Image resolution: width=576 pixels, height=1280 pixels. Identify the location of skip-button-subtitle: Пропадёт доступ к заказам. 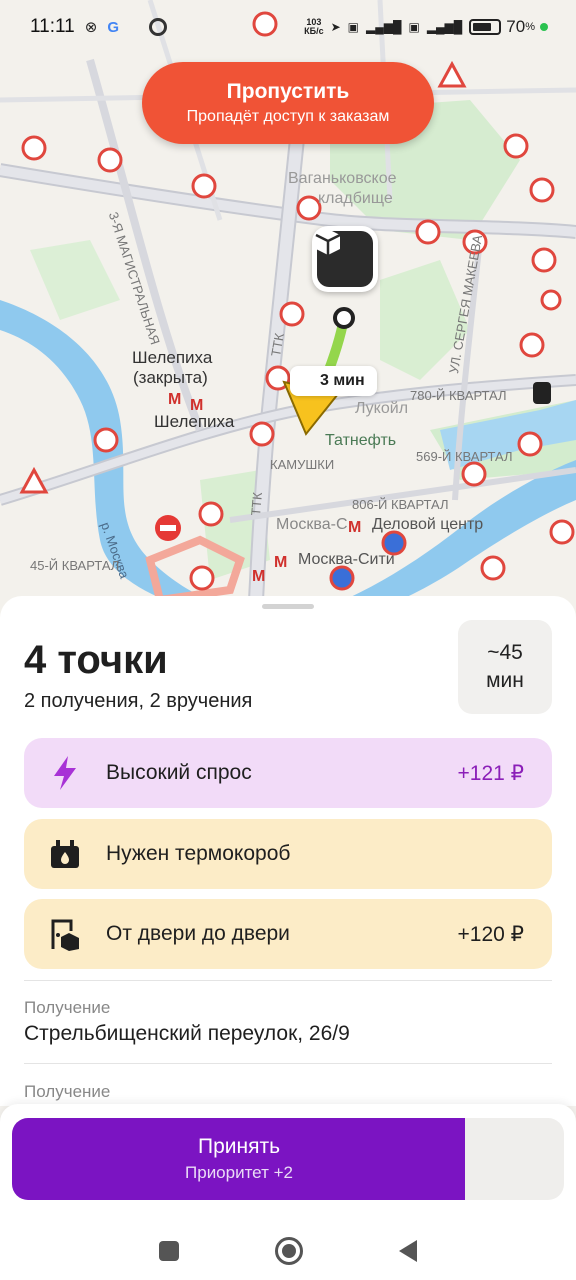
(288, 116).